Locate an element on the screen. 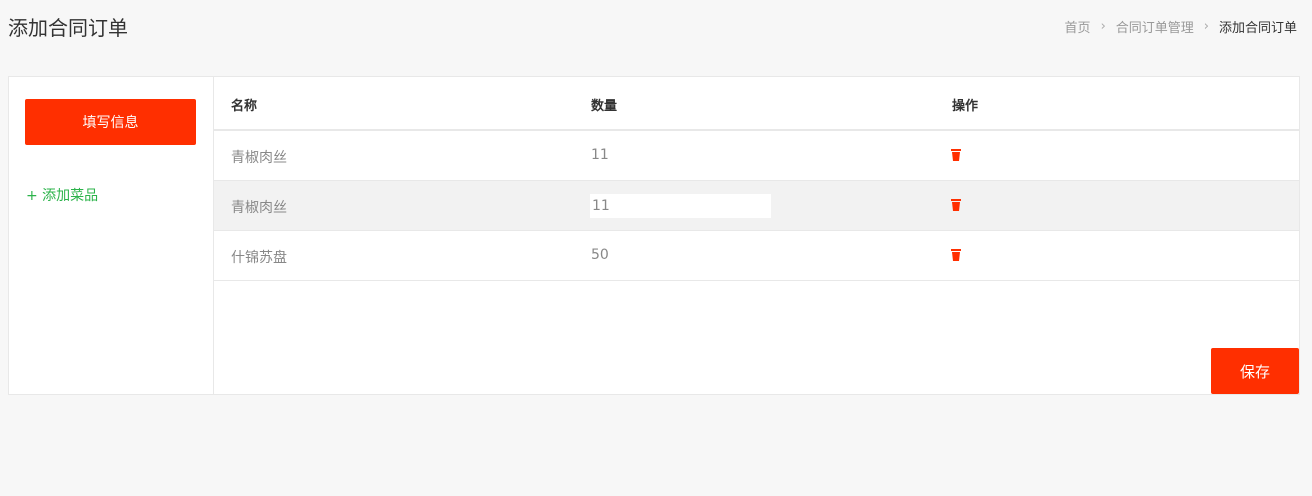 This screenshot has height=496, width=1312. column-header-name: 名称 is located at coordinates (244, 106).